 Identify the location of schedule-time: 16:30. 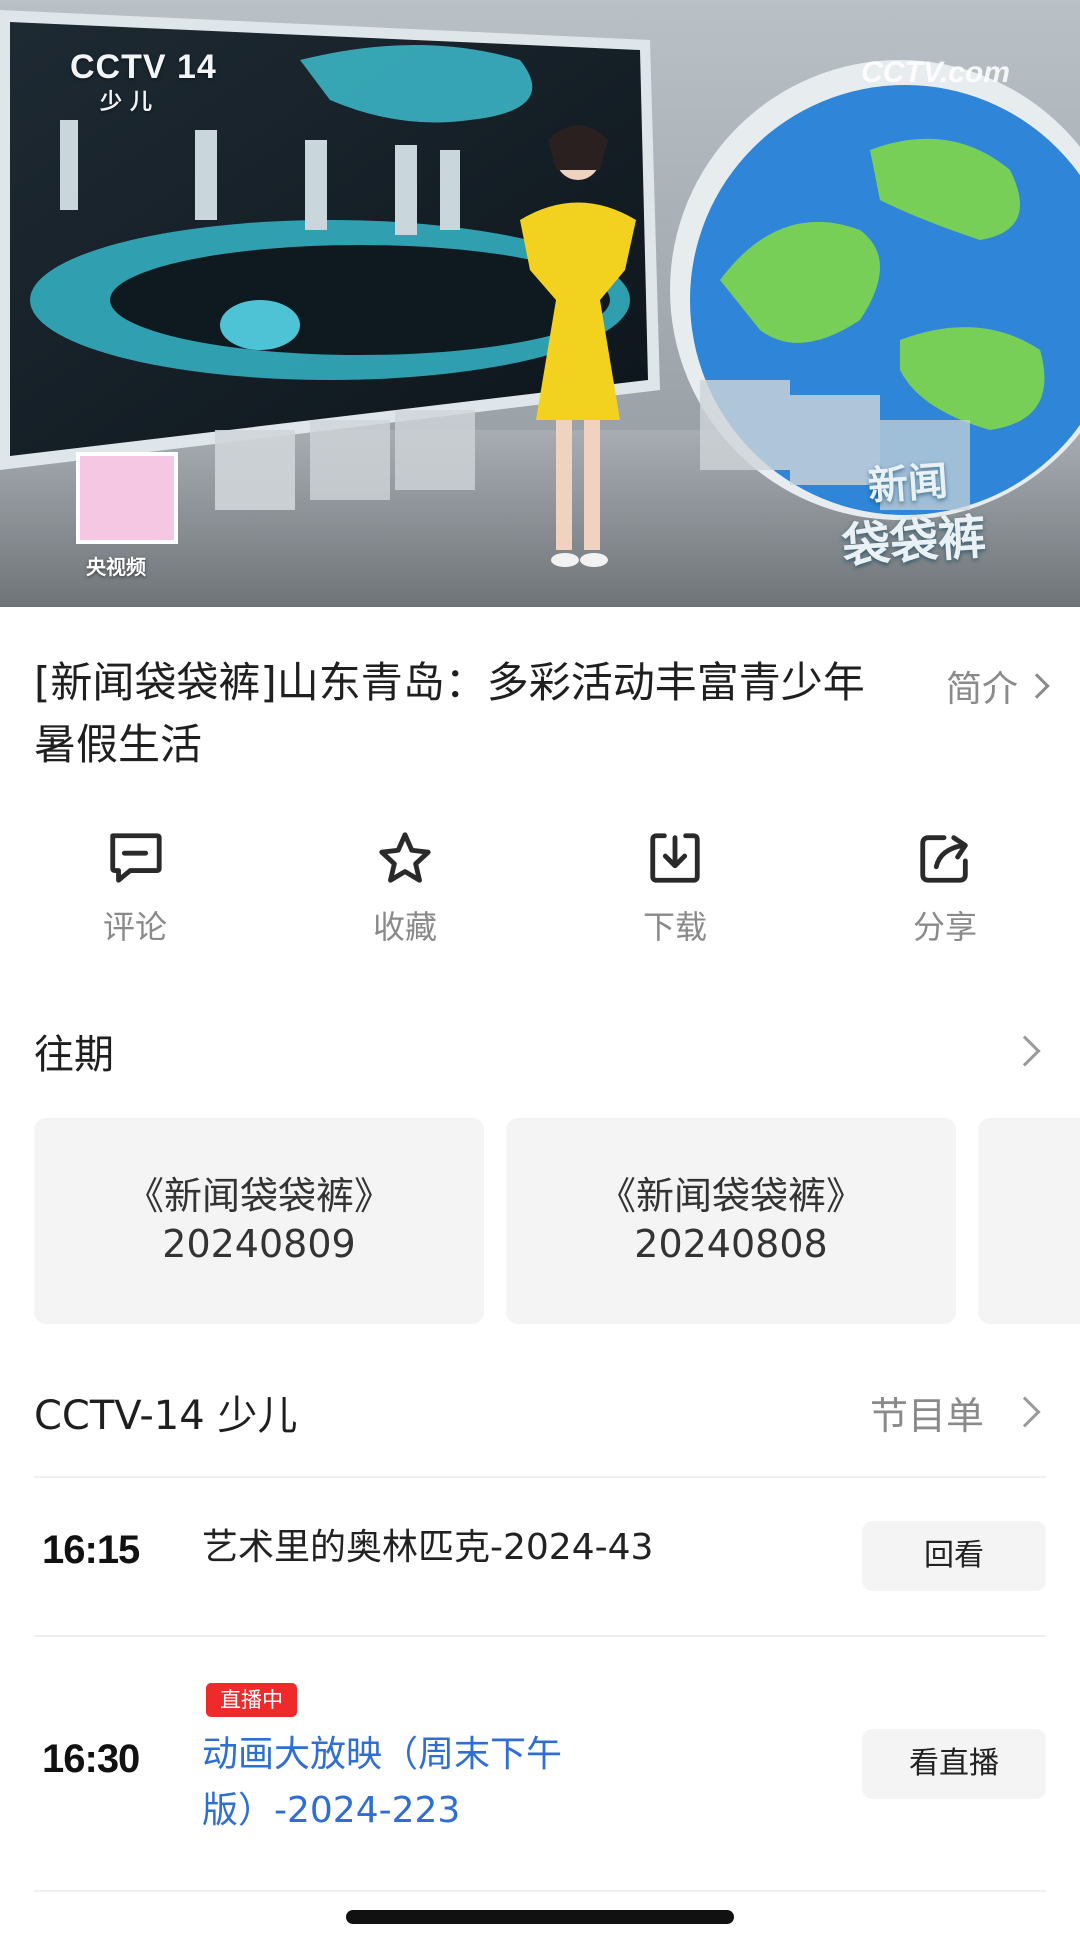
(91, 1759).